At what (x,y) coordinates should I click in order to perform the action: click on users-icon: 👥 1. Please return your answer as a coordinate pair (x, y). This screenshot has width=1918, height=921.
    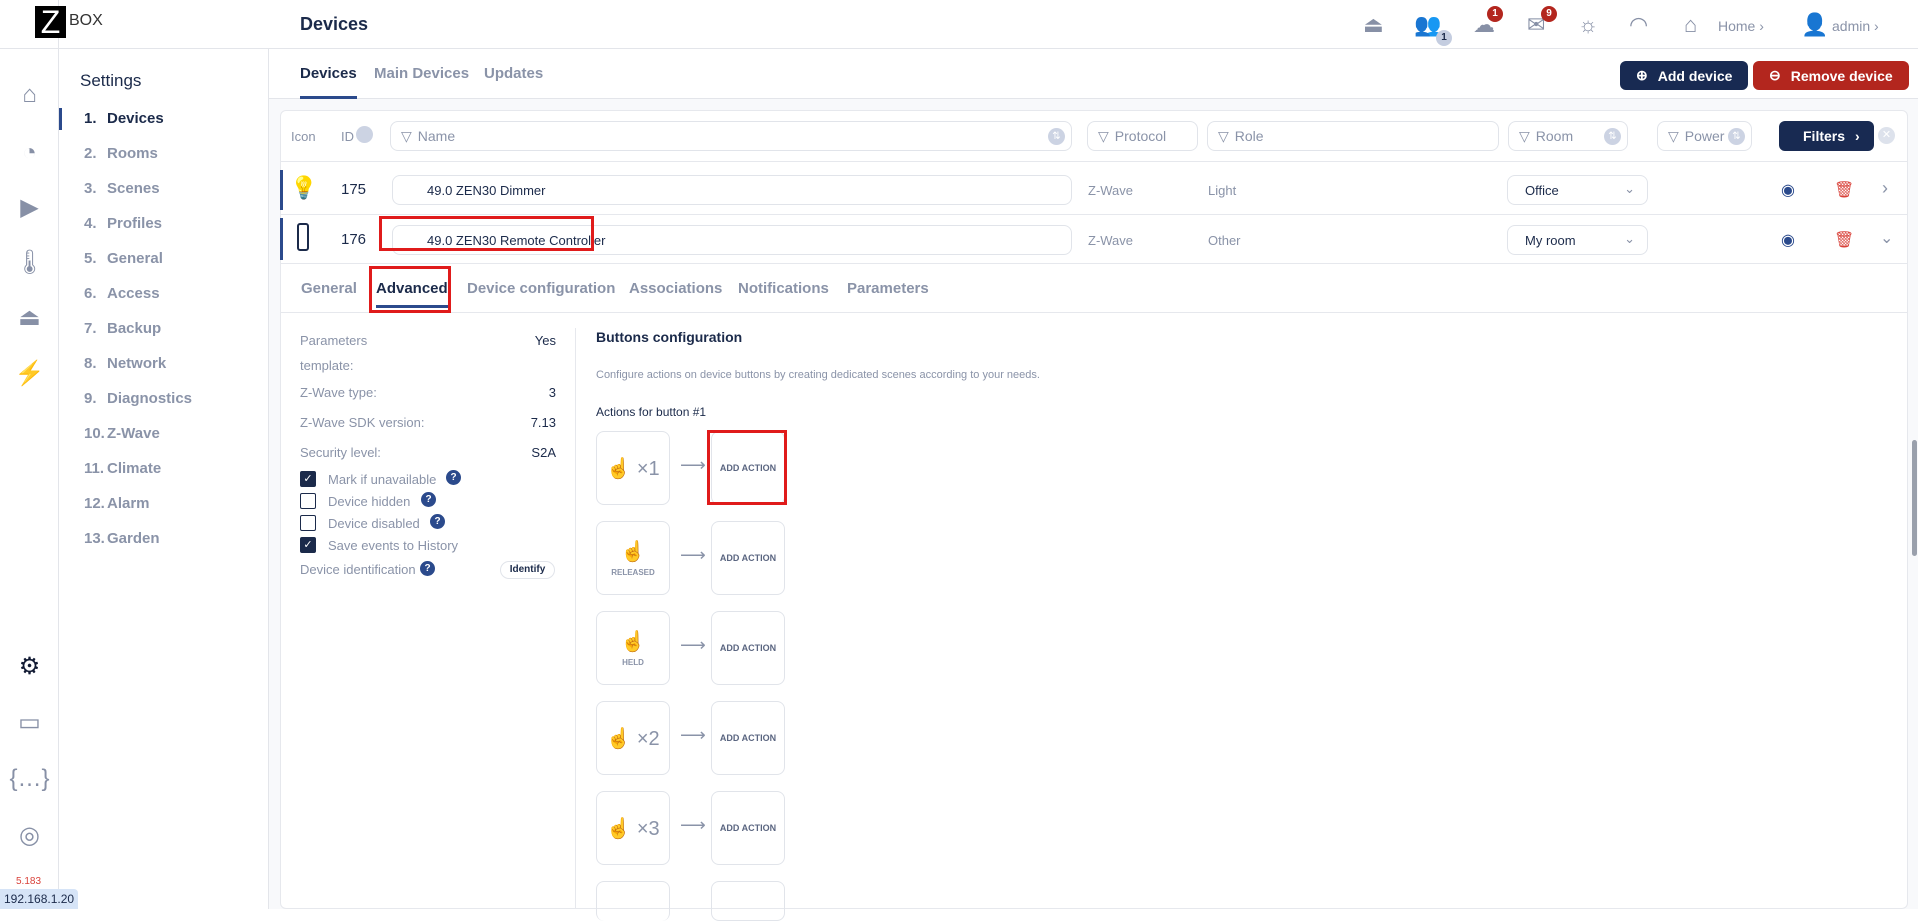
    Looking at the image, I should click on (1433, 29).